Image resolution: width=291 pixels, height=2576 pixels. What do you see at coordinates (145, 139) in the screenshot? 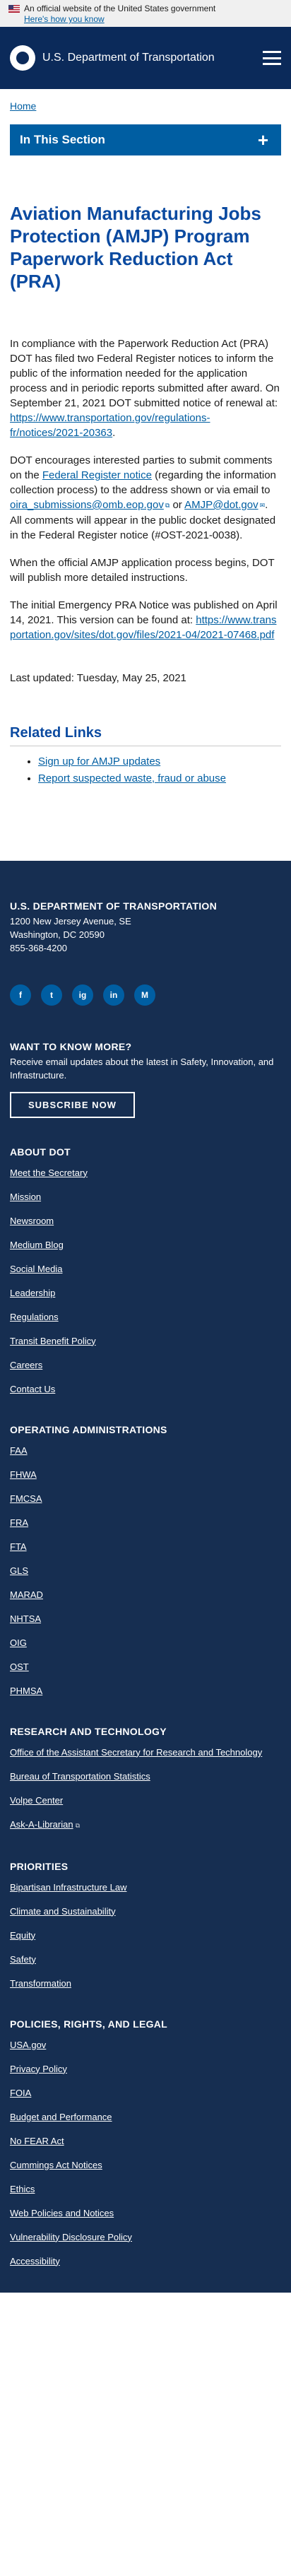
I see `in-this-section-toggle: In This Section +` at bounding box center [145, 139].